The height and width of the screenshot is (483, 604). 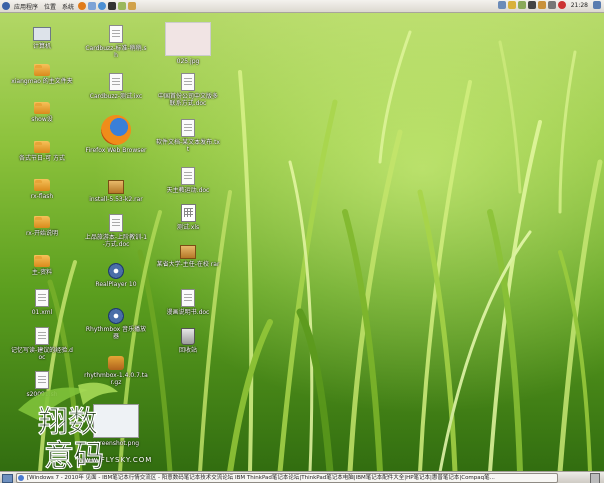 I want to click on show-desktop-icon, so click(x=7, y=478).